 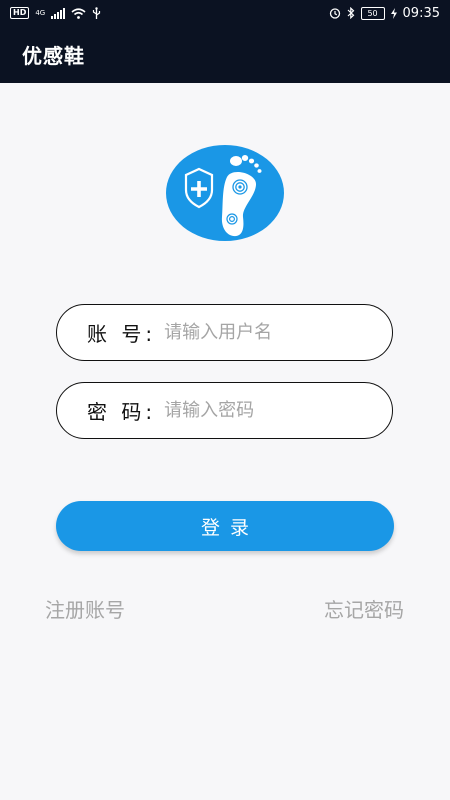 I want to click on account-field: 账 号:, so click(x=224, y=332).